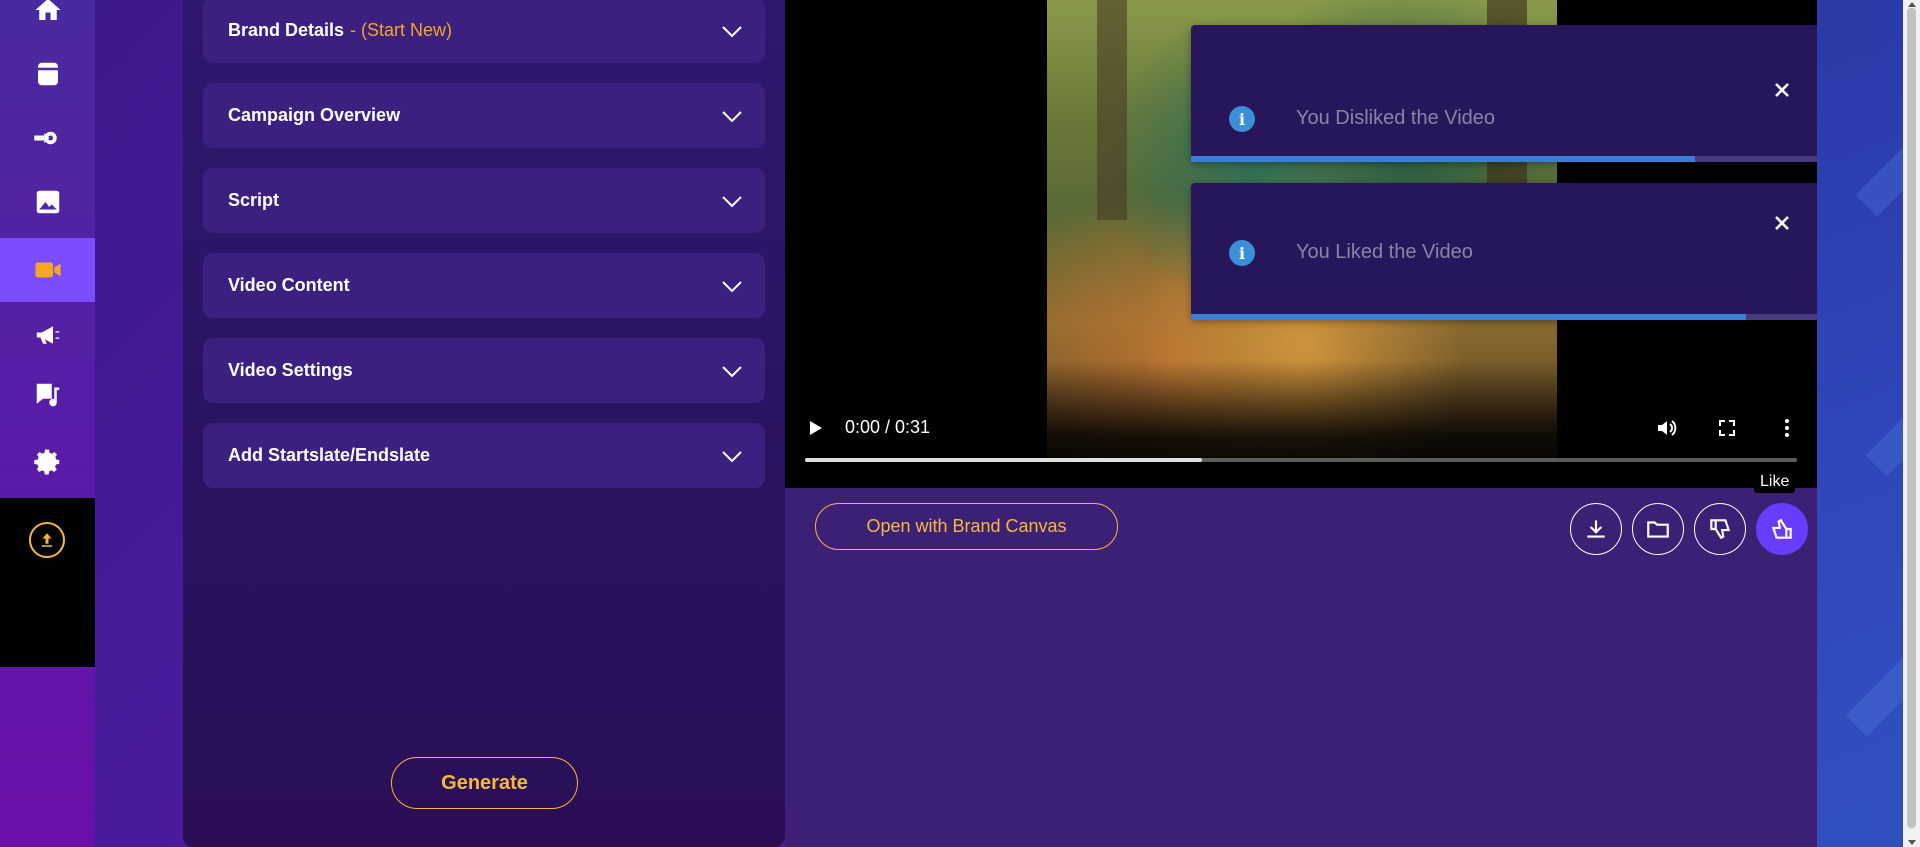 Image resolution: width=1920 pixels, height=847 pixels. I want to click on page-scrollbar, so click(1911, 423).